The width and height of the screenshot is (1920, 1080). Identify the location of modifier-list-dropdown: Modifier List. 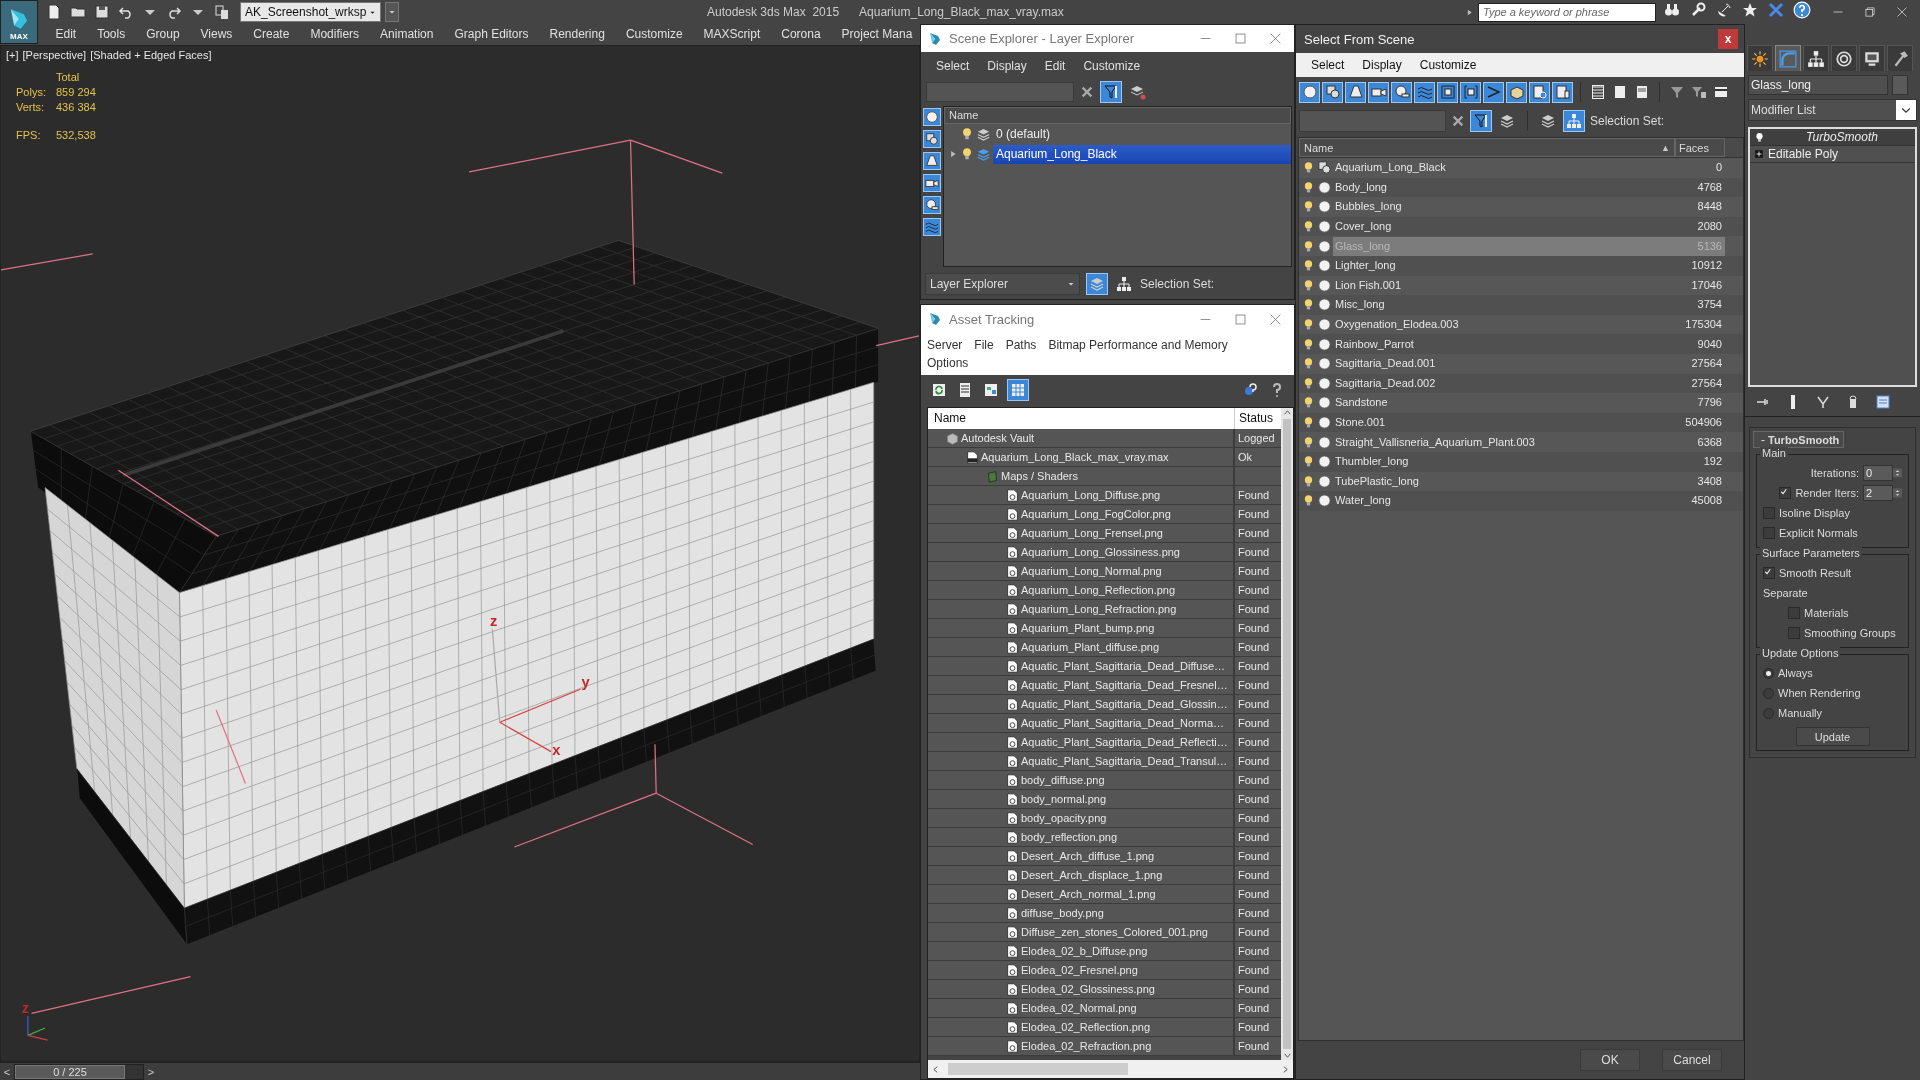
(1832, 110).